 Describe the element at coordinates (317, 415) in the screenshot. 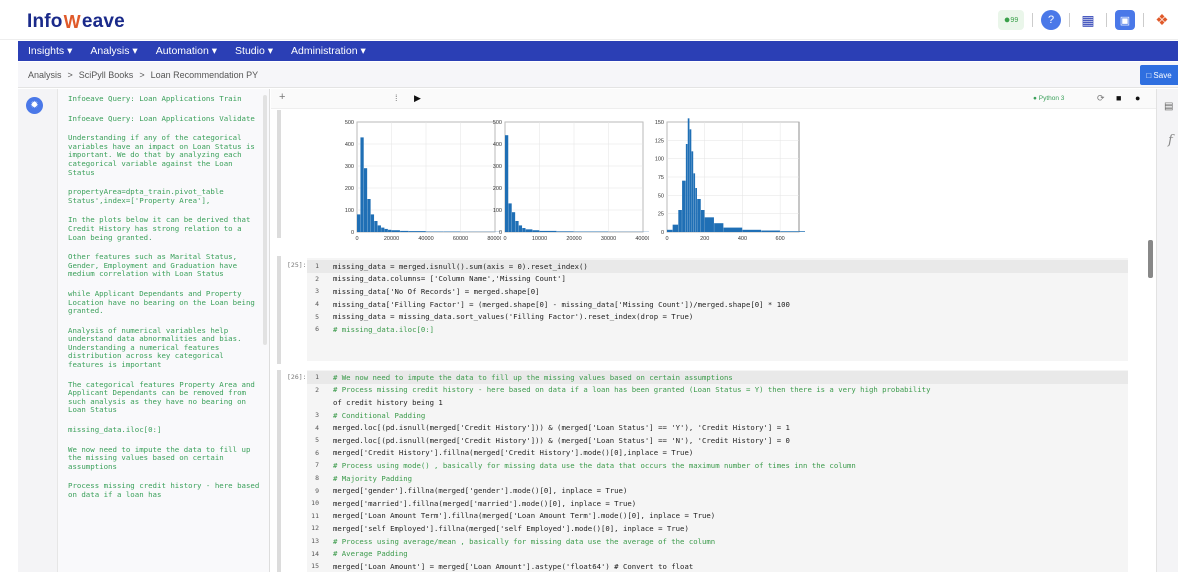

I see `line-number: 3` at that location.